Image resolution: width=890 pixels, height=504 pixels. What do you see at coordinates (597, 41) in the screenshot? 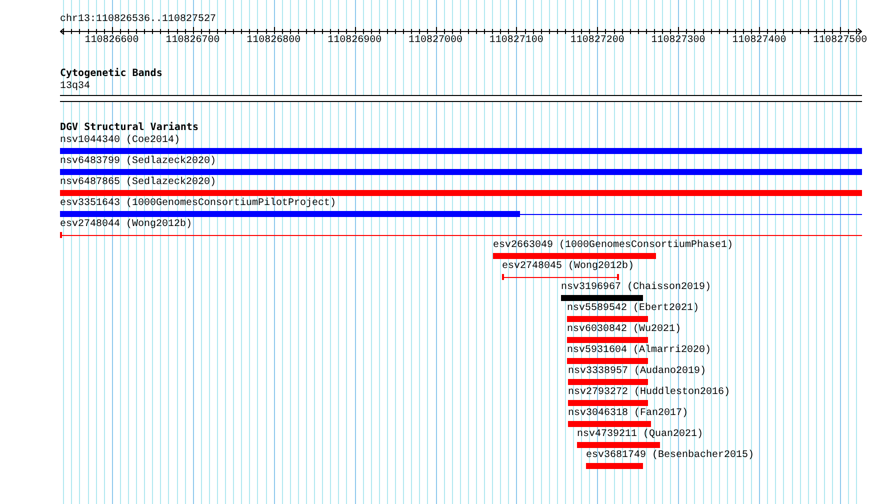
I see `ruler-label: 110827200` at bounding box center [597, 41].